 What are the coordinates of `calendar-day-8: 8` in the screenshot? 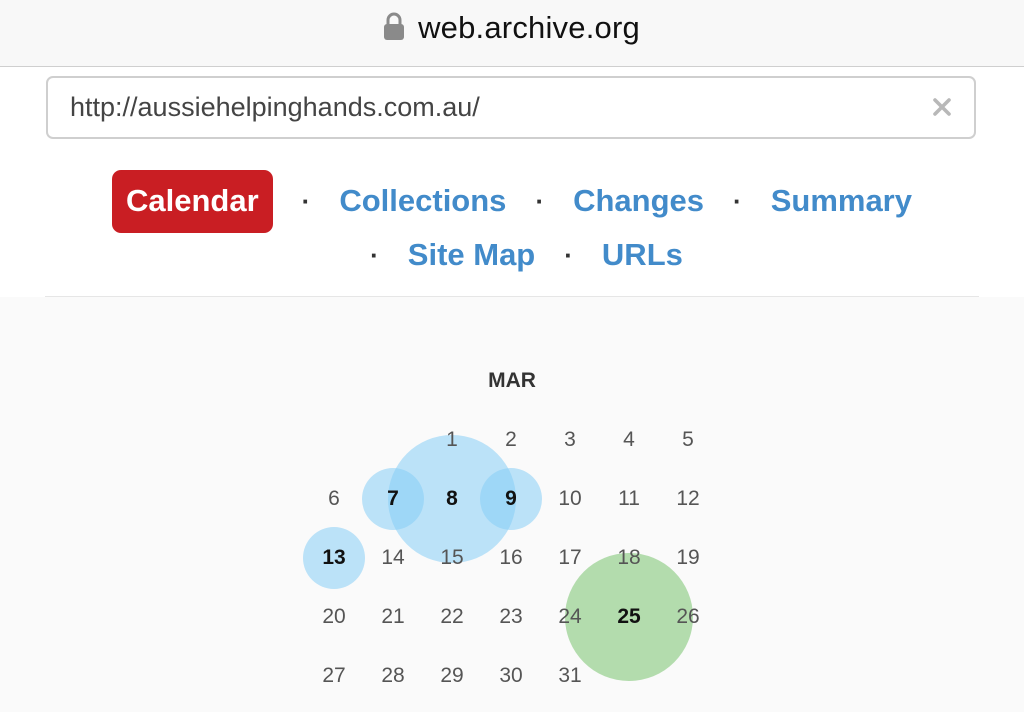 It's located at (452, 499).